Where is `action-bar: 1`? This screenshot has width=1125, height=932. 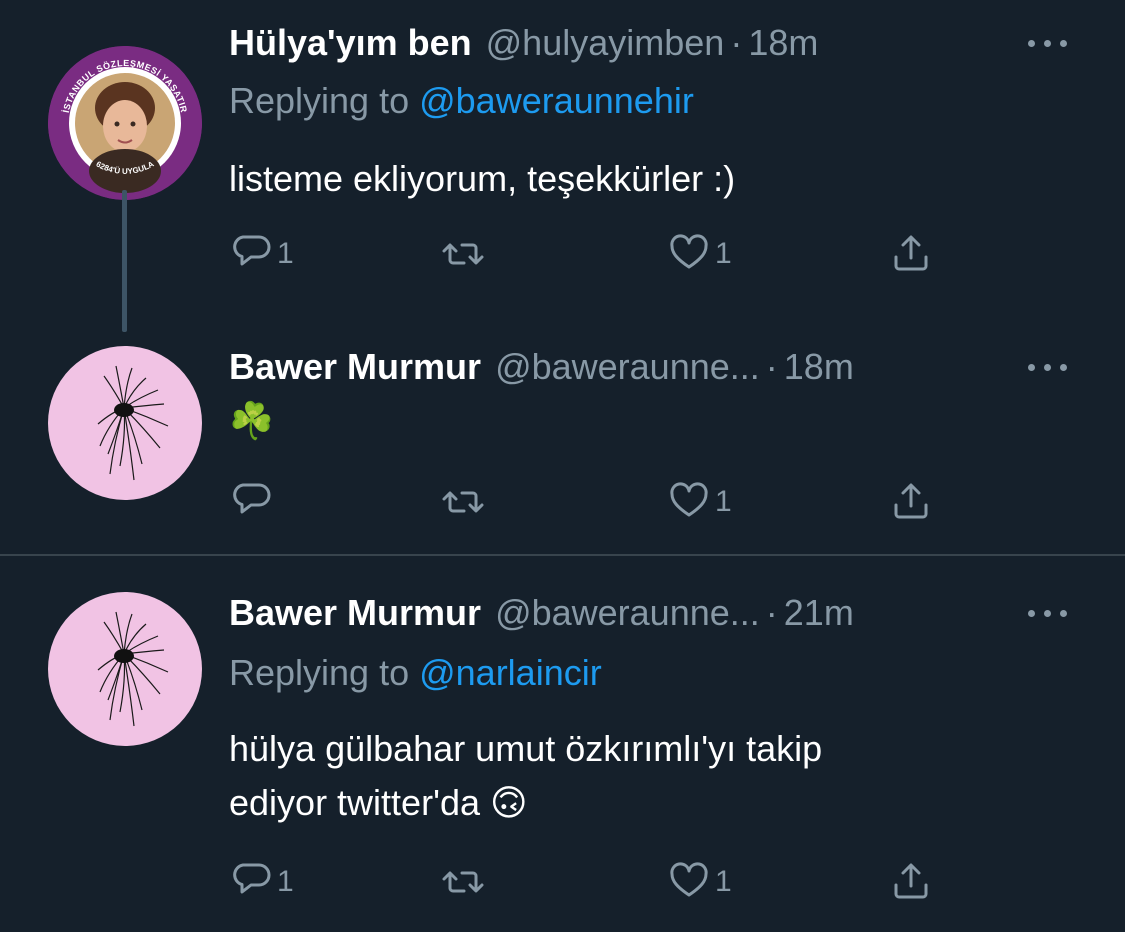 action-bar: 1 is located at coordinates (589, 502).